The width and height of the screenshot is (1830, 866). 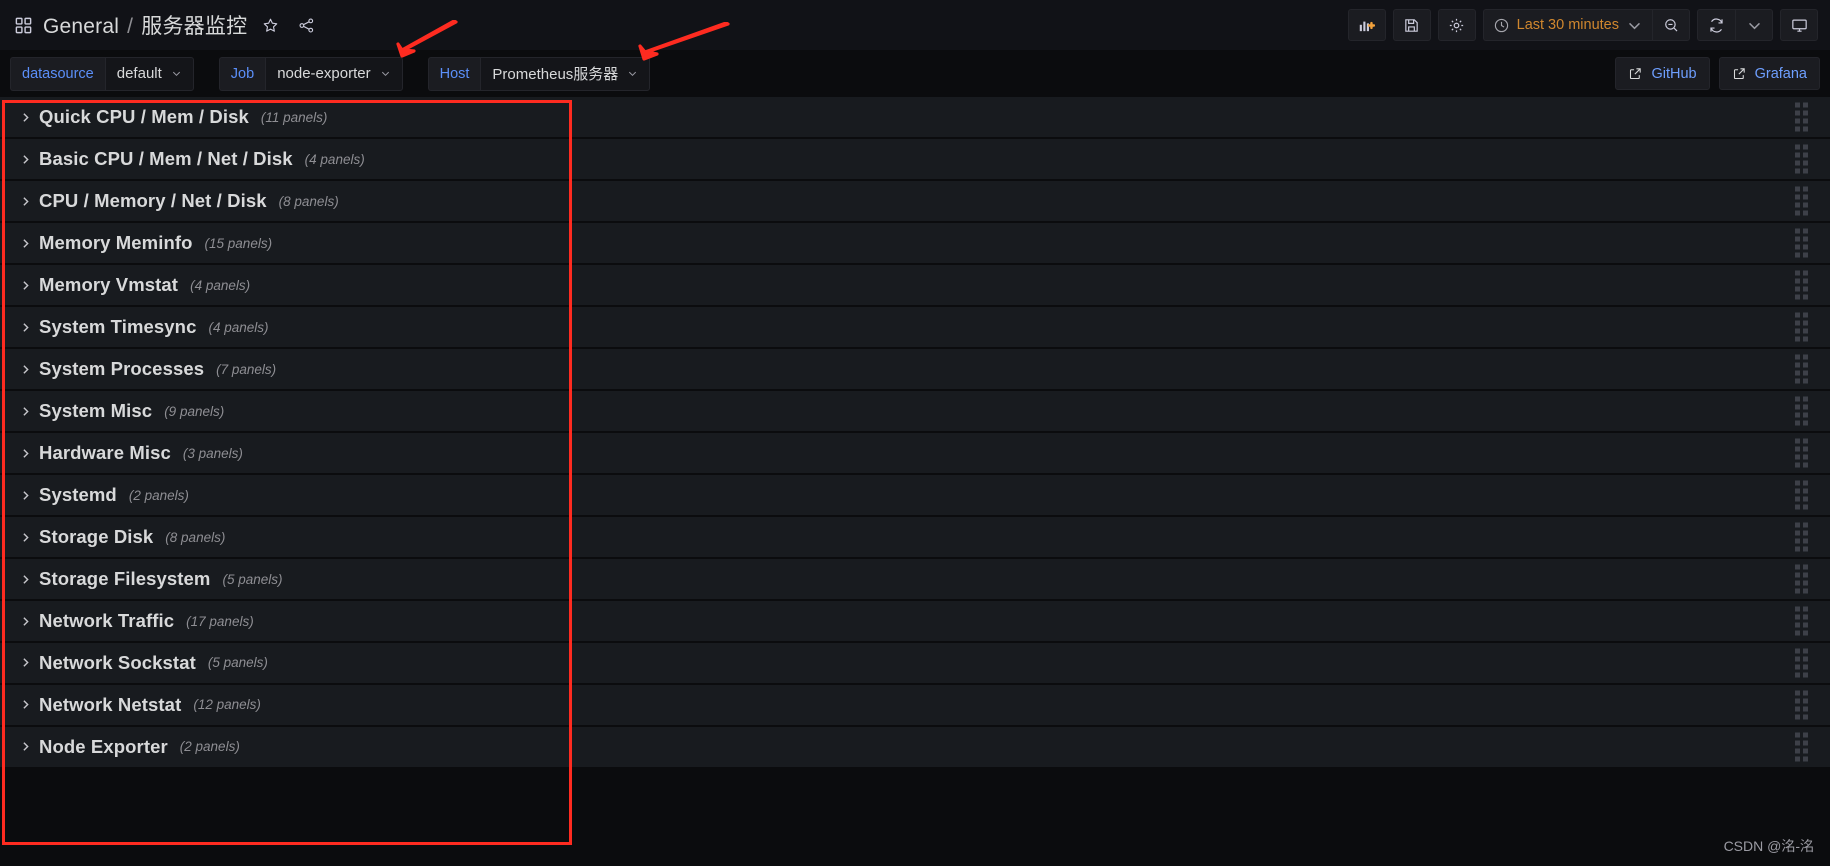 I want to click on share-nodes-icon, so click(x=306, y=25).